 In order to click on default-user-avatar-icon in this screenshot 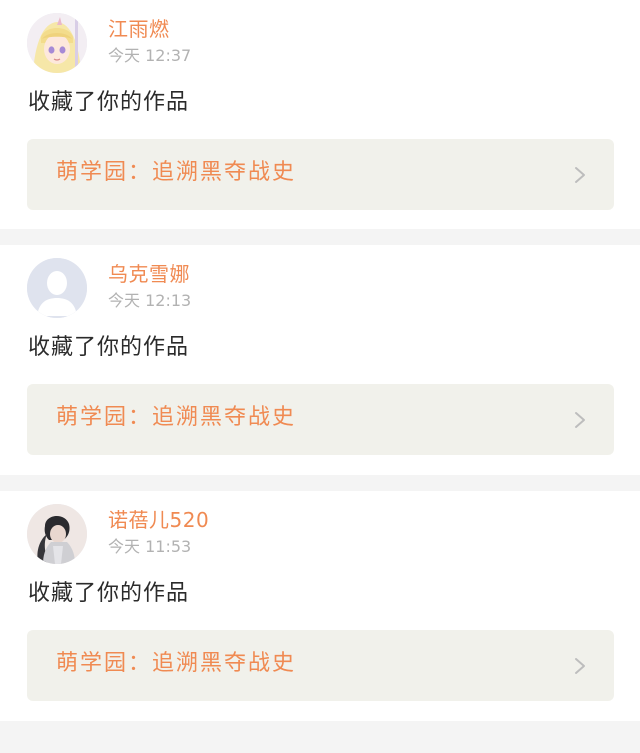, I will do `click(57, 288)`.